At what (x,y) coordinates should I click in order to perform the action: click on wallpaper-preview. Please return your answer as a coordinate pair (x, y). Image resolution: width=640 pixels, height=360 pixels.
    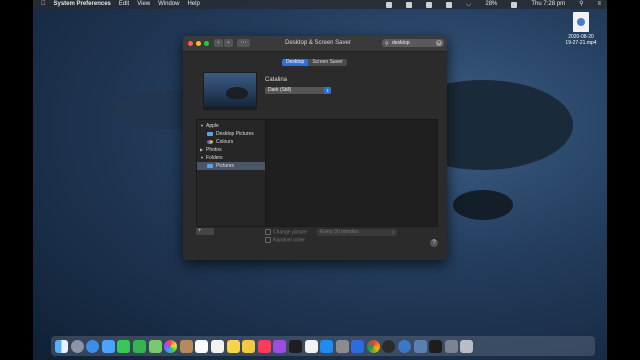
    Looking at the image, I should click on (230, 91).